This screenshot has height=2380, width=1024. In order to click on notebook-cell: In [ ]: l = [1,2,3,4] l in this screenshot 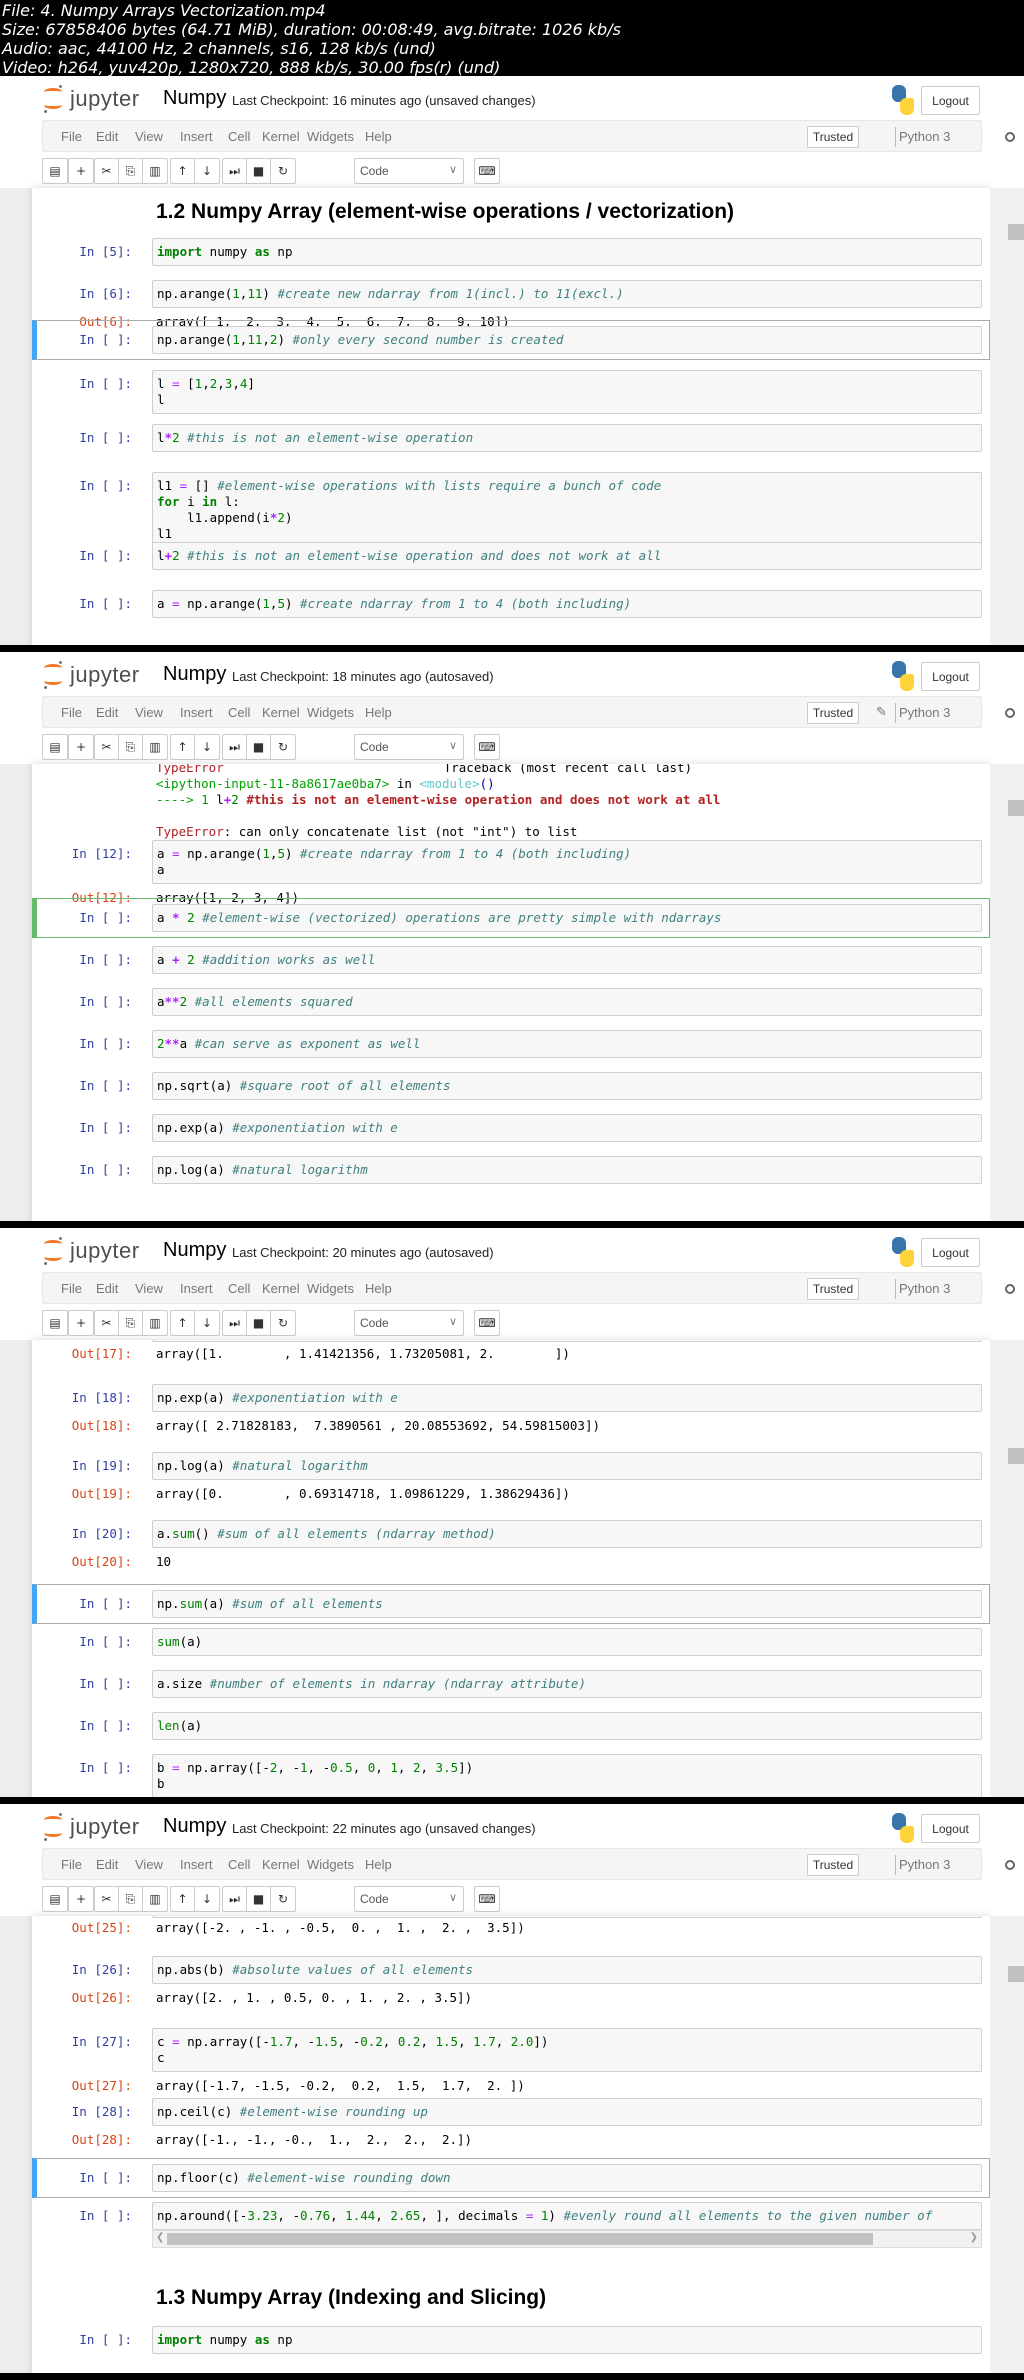, I will do `click(511, 392)`.